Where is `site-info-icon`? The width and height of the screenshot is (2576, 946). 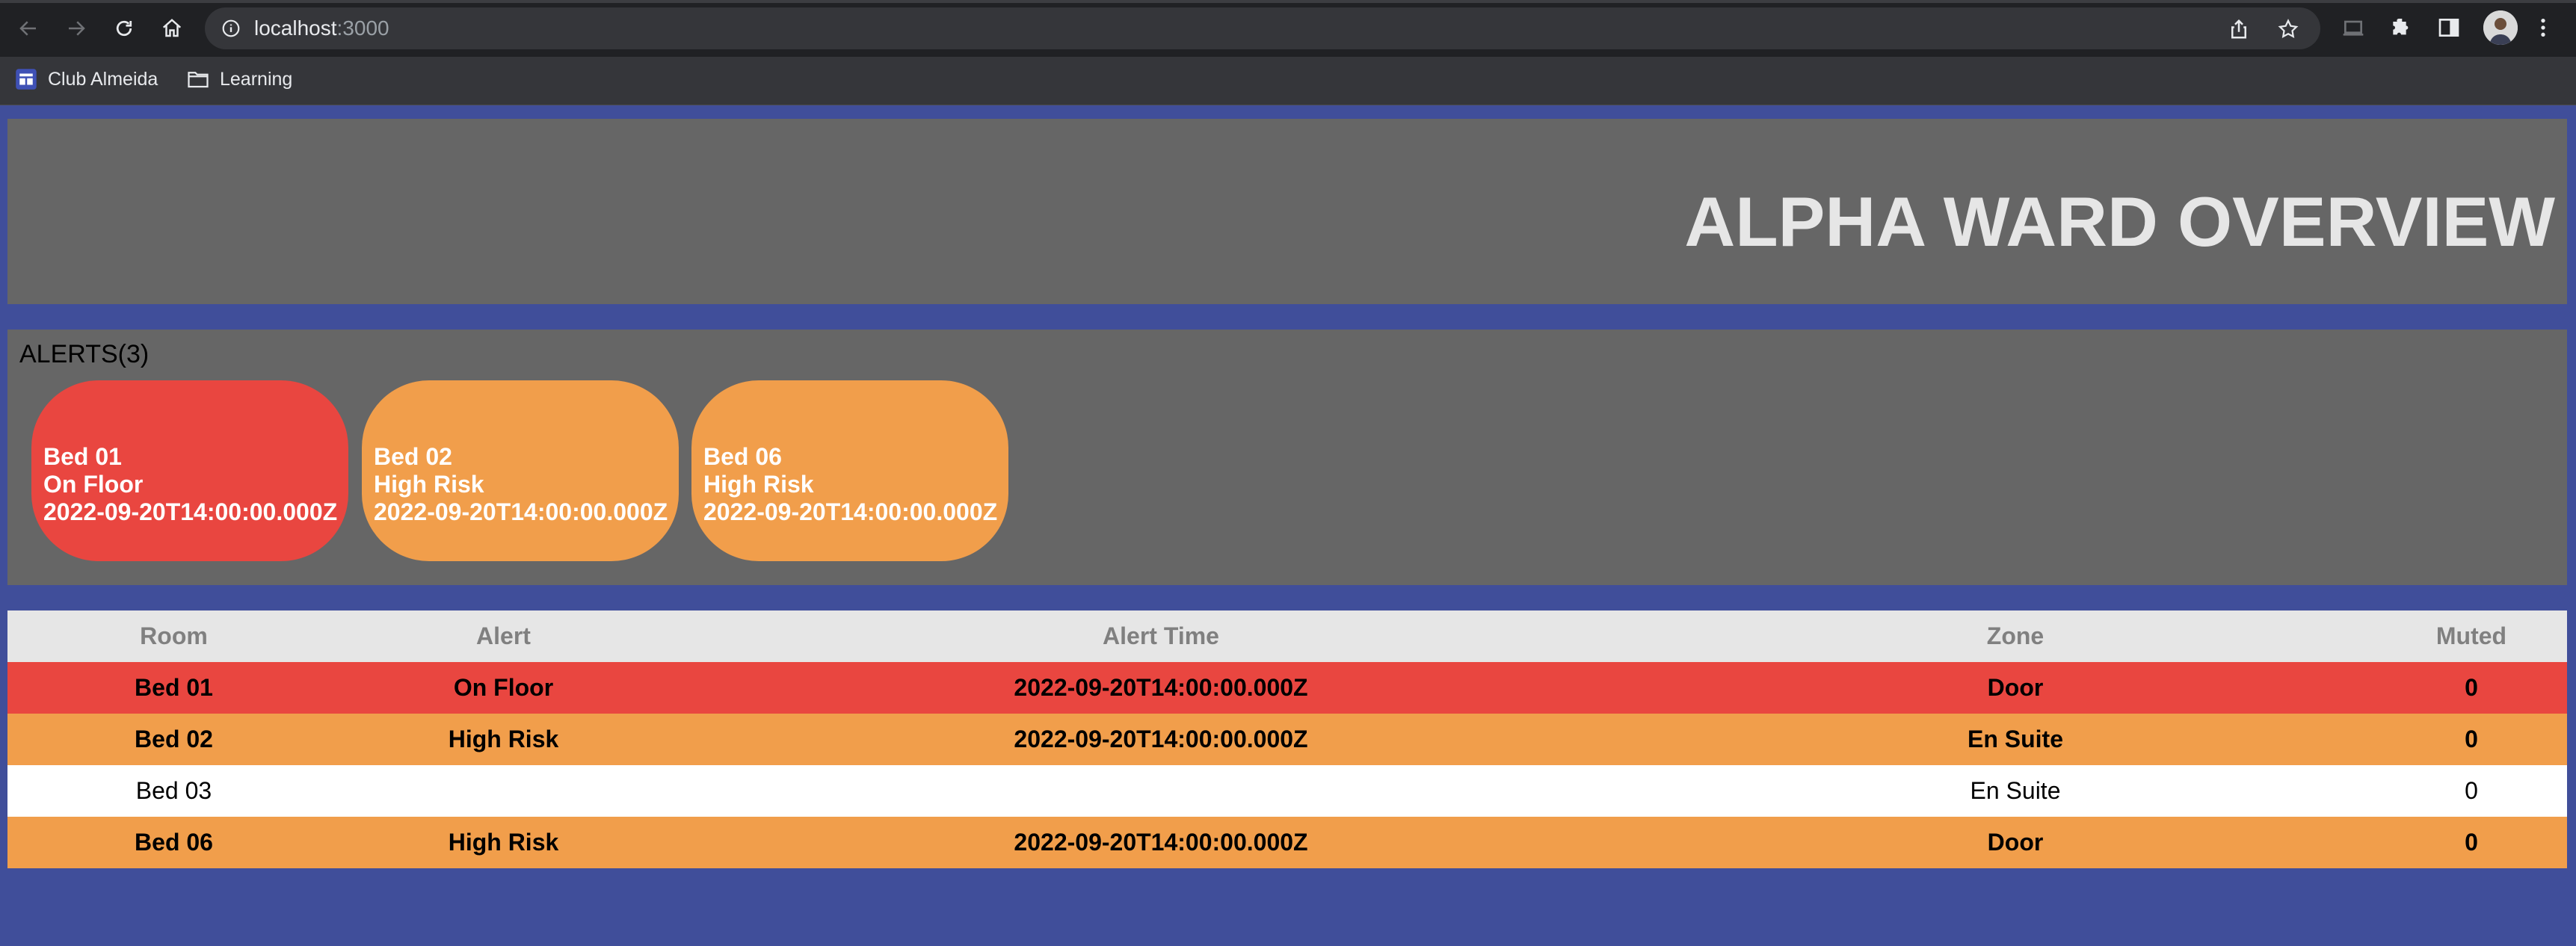 site-info-icon is located at coordinates (231, 28).